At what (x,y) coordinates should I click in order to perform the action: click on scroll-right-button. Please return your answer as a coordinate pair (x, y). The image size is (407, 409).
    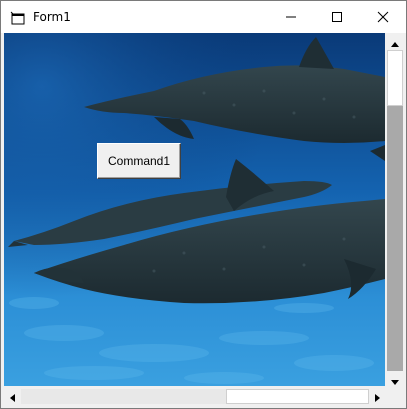
    Looking at the image, I should click on (377, 396).